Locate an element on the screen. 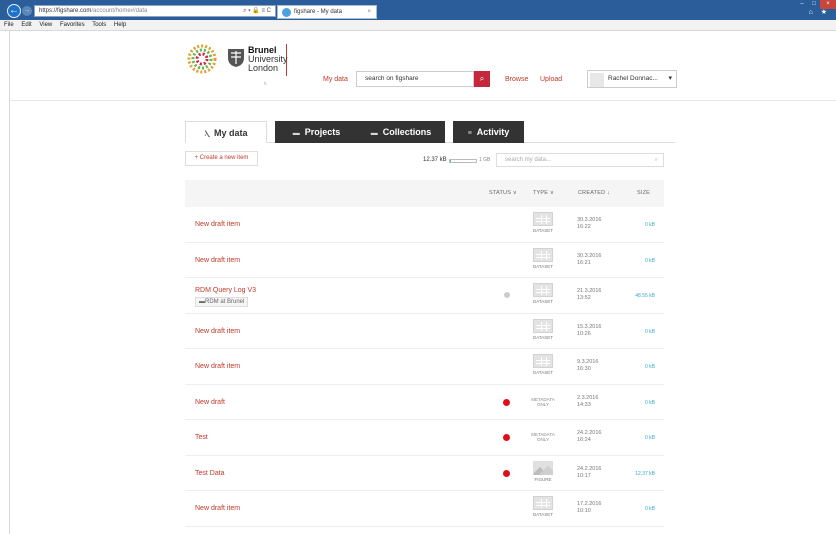  item-type: FIGURE is located at coordinates (543, 479).